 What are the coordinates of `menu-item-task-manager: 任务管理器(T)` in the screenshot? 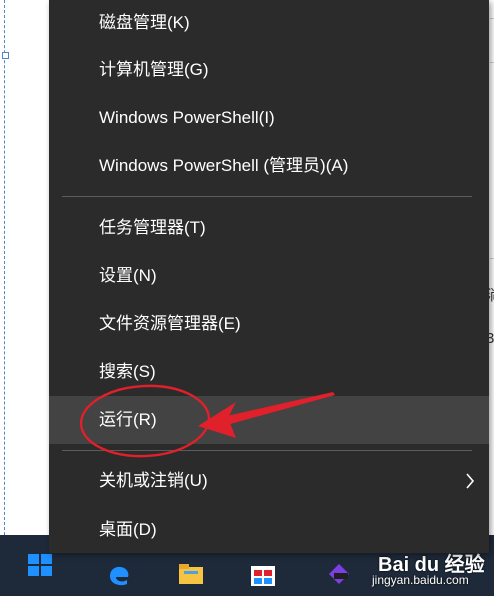 It's located at (269, 228).